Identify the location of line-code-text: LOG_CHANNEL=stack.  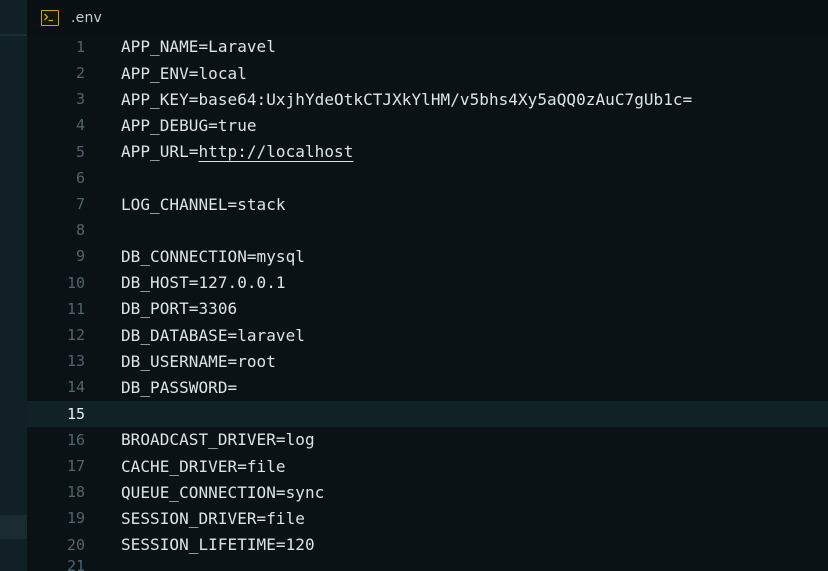
(203, 204).